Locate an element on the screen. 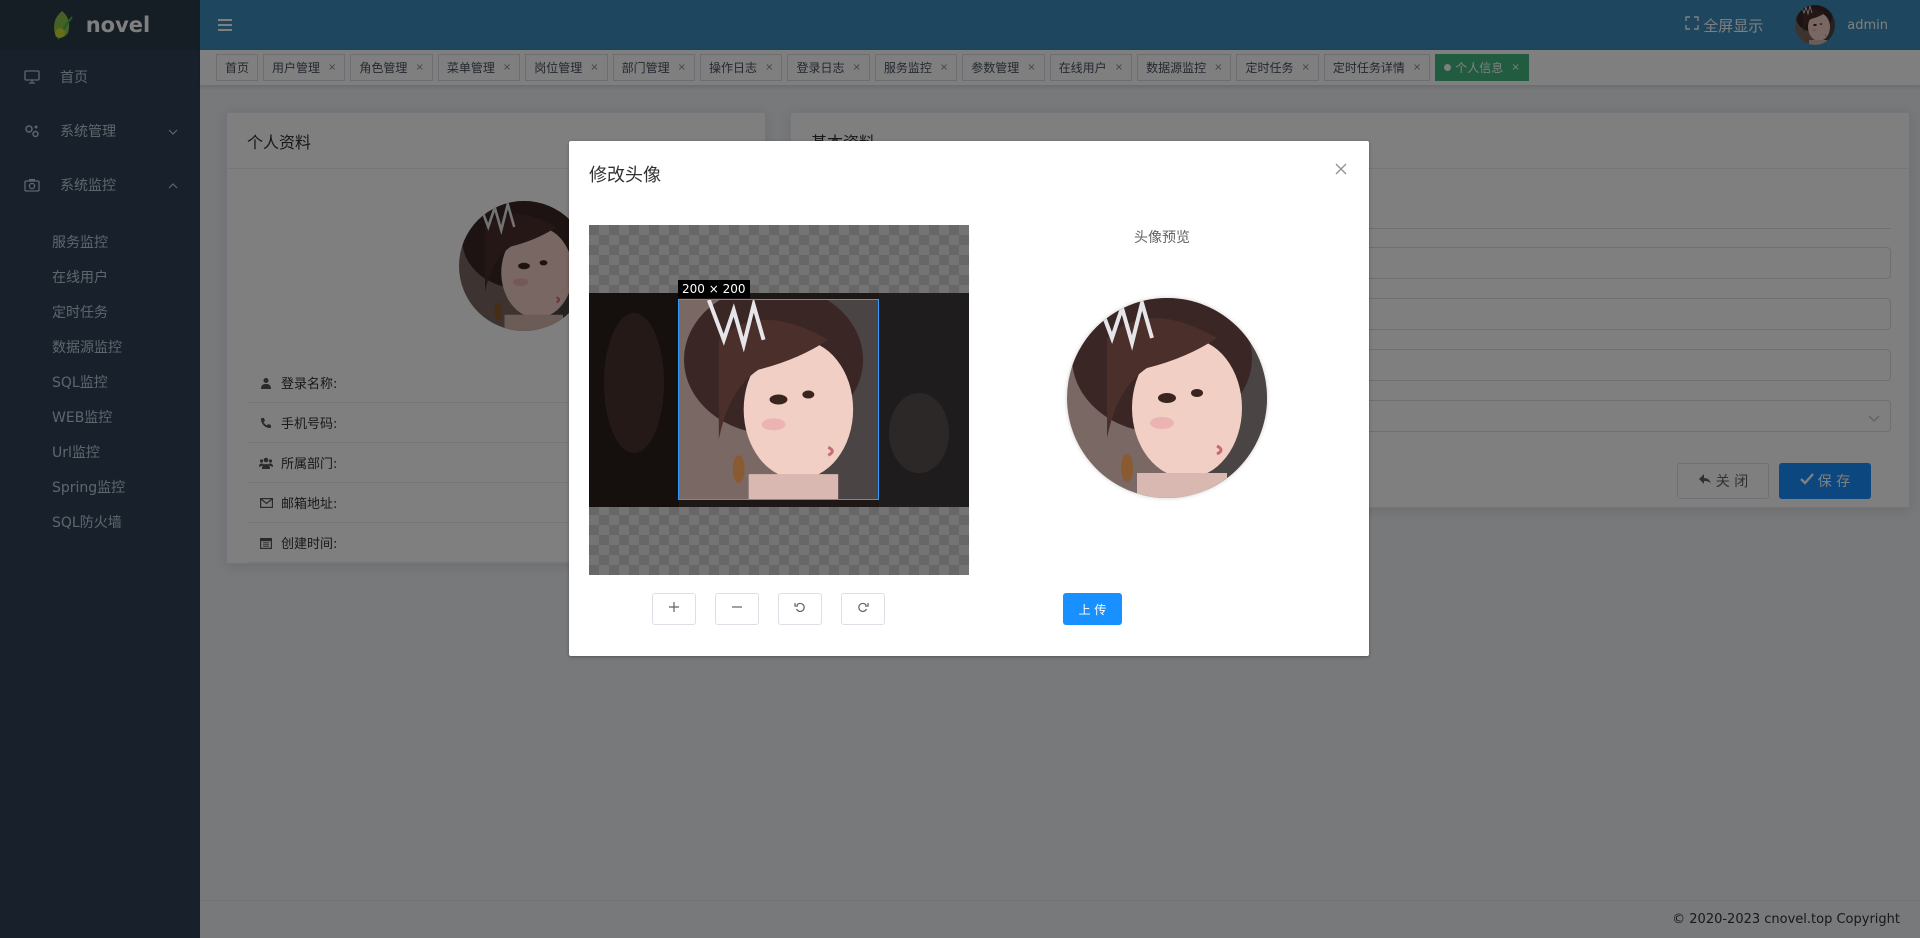 The width and height of the screenshot is (1920, 938). rotate-left-icon is located at coordinates (800, 609).